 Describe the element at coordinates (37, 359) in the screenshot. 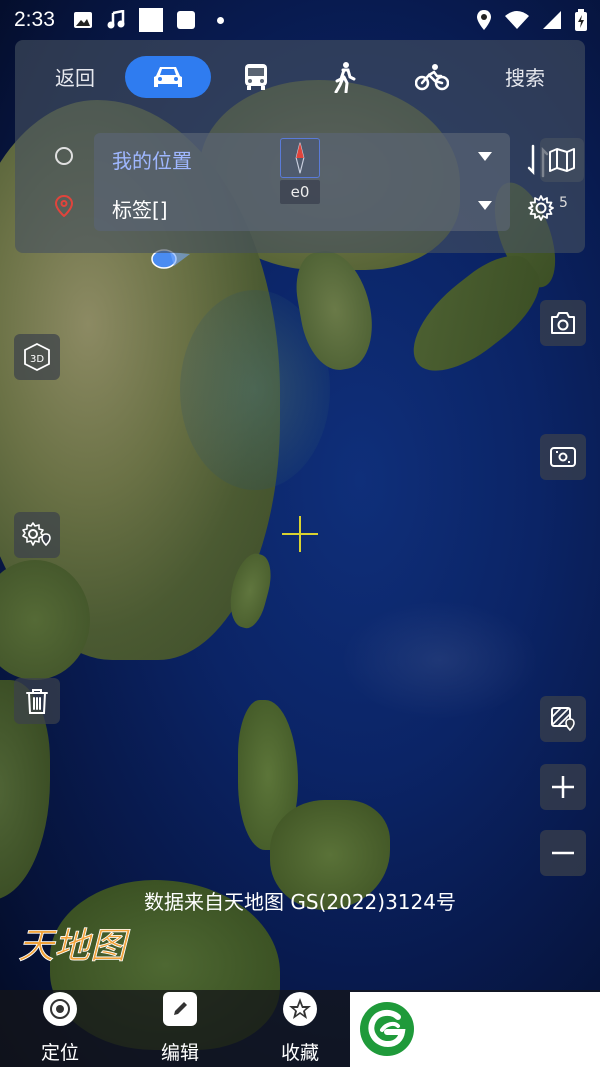

I see `svg-text: 3D` at that location.